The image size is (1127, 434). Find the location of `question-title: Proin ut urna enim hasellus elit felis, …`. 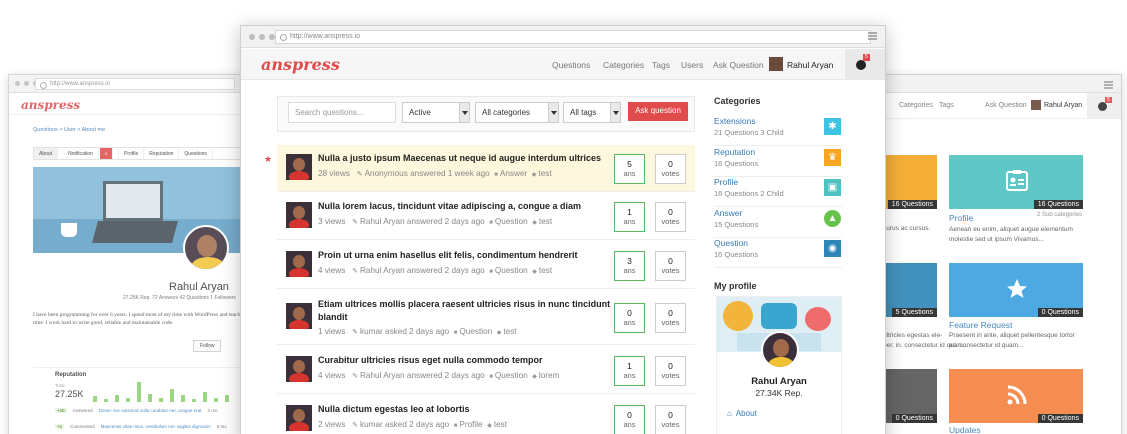

question-title: Proin ut urna enim hasellus elit felis, … is located at coordinates (466, 255).